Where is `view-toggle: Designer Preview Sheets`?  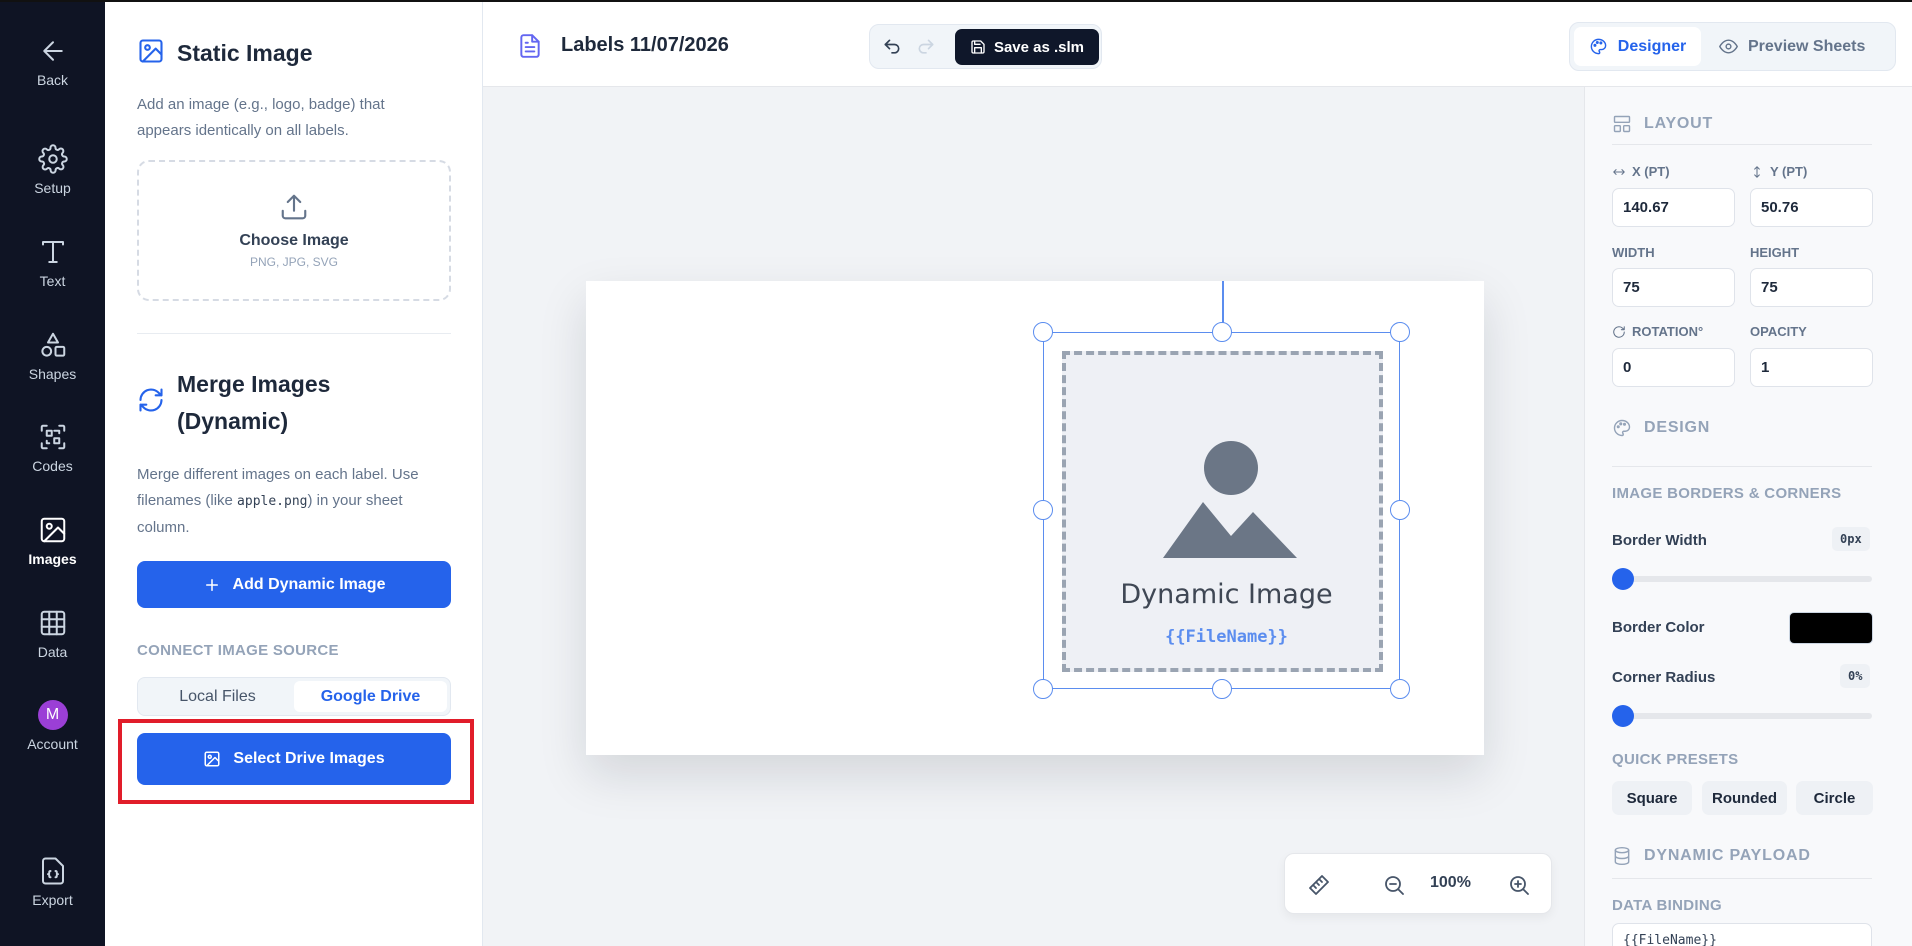
view-toggle: Designer Preview Sheets is located at coordinates (1732, 46).